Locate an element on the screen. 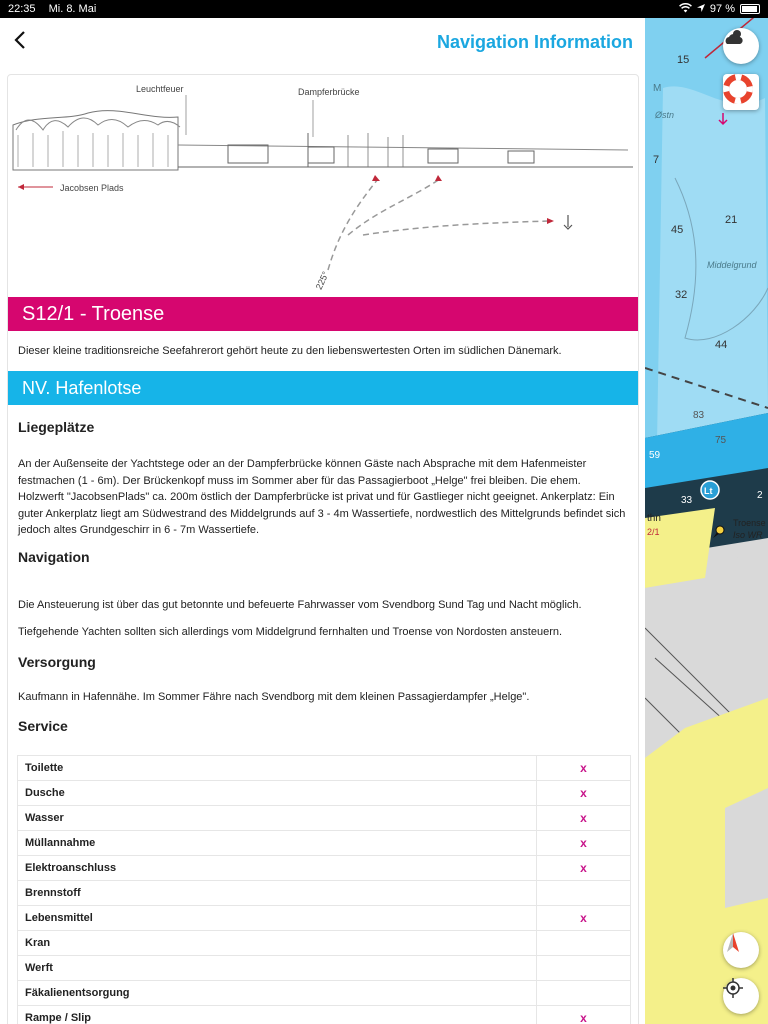  harbor-title-band: S12/1 - Troense is located at coordinates (323, 314).